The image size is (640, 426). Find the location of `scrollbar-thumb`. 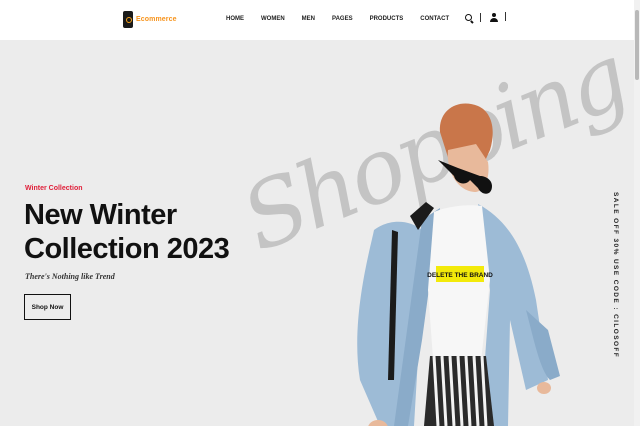

scrollbar-thumb is located at coordinates (637, 45).